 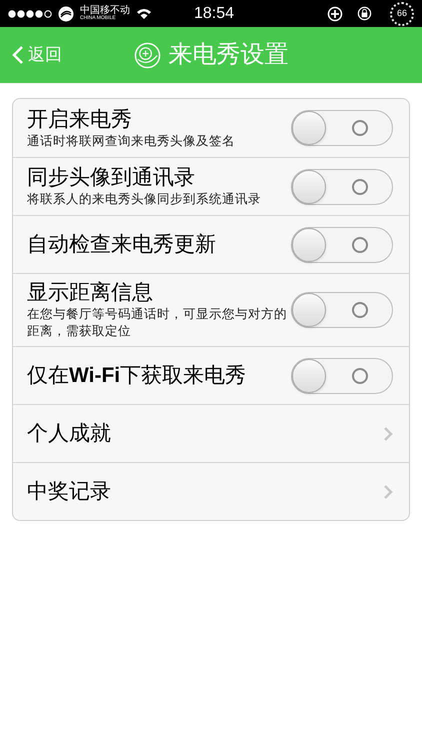 What do you see at coordinates (80, 119) in the screenshot?
I see `setting-title: 开启来电秀` at bounding box center [80, 119].